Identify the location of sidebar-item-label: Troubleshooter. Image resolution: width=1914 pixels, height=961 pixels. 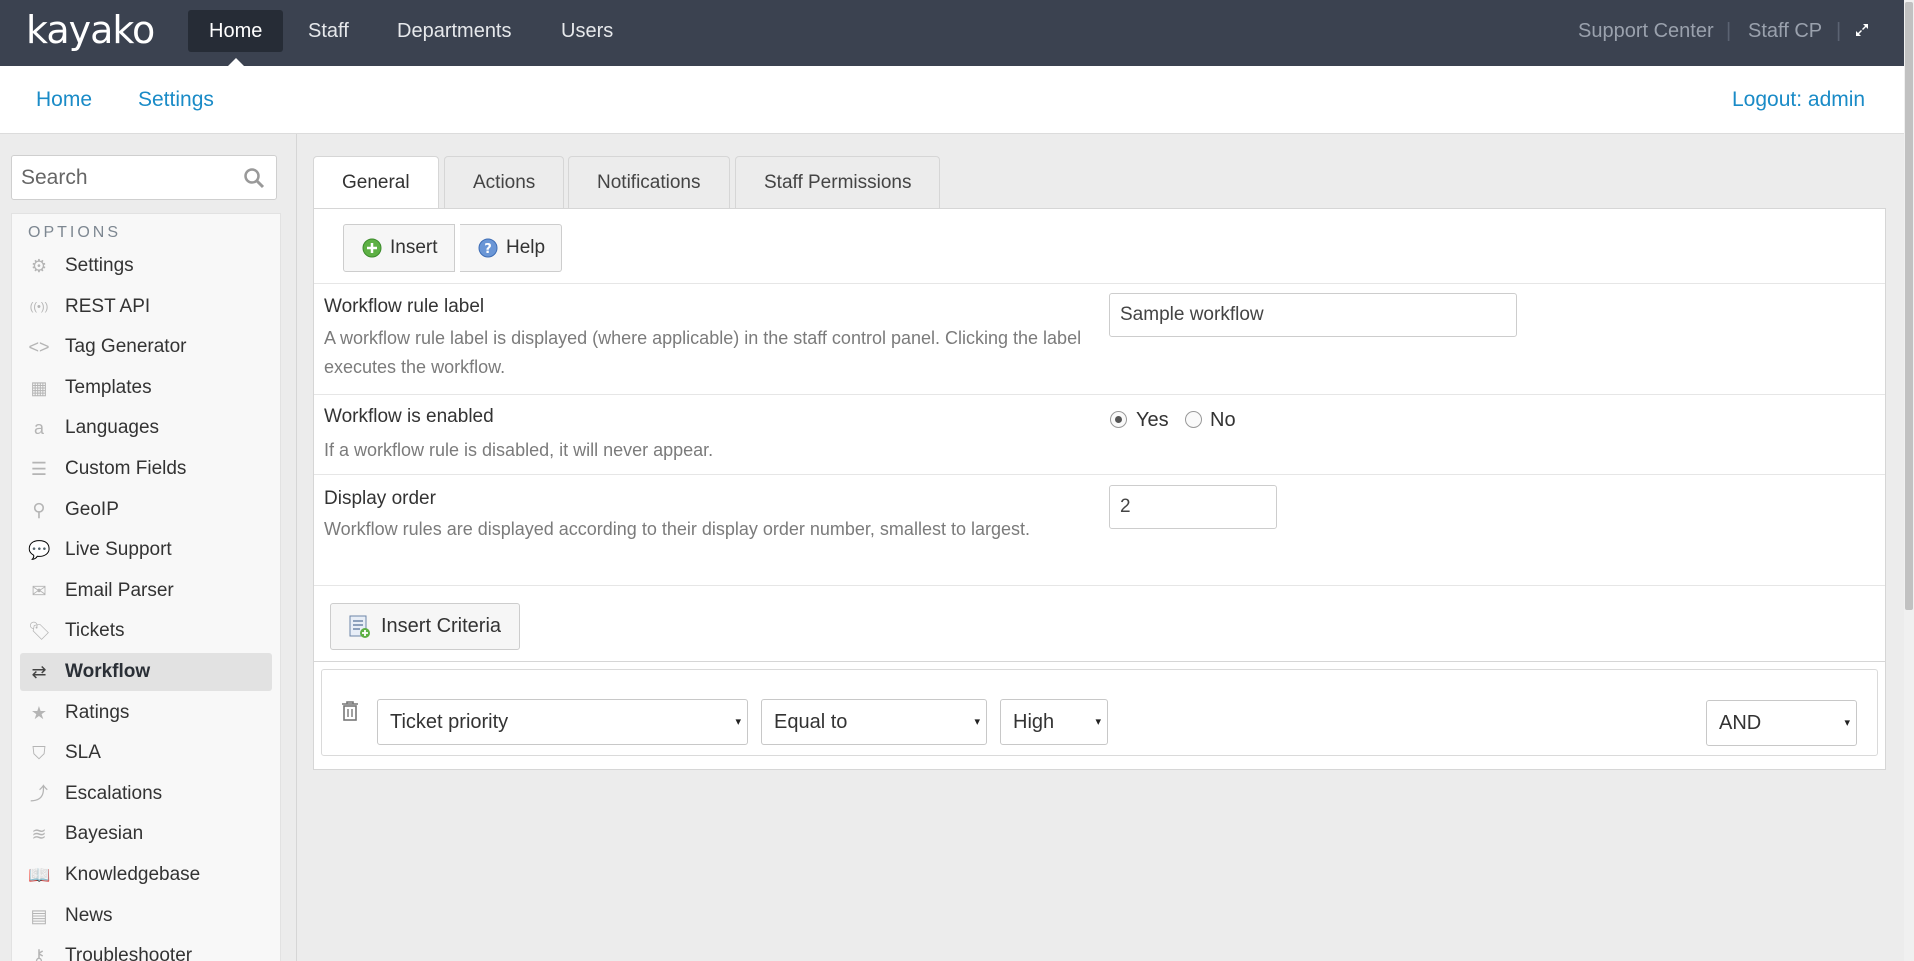
(129, 953).